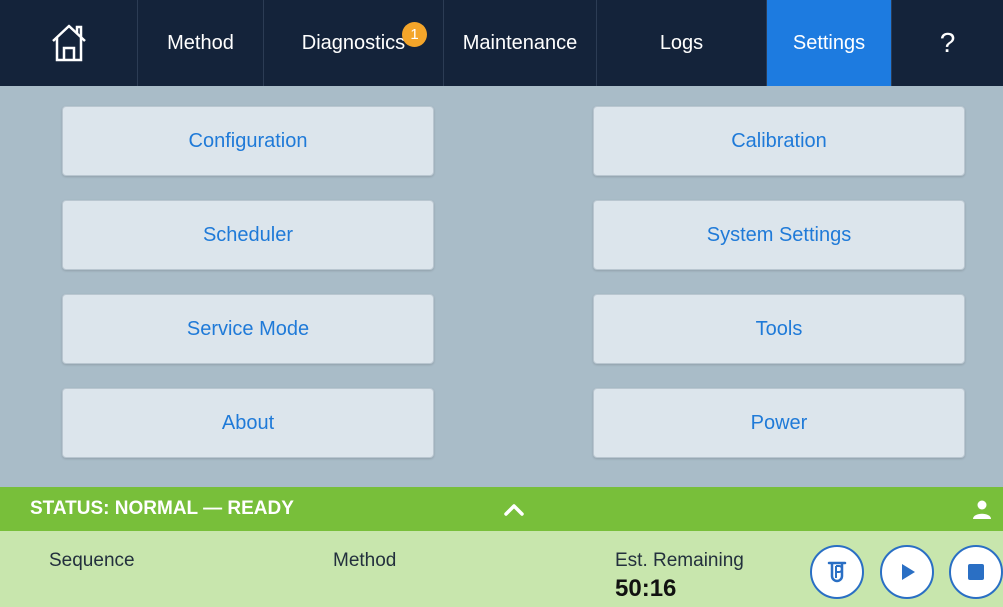 This screenshot has height=607, width=1003. I want to click on play-icon, so click(908, 572).